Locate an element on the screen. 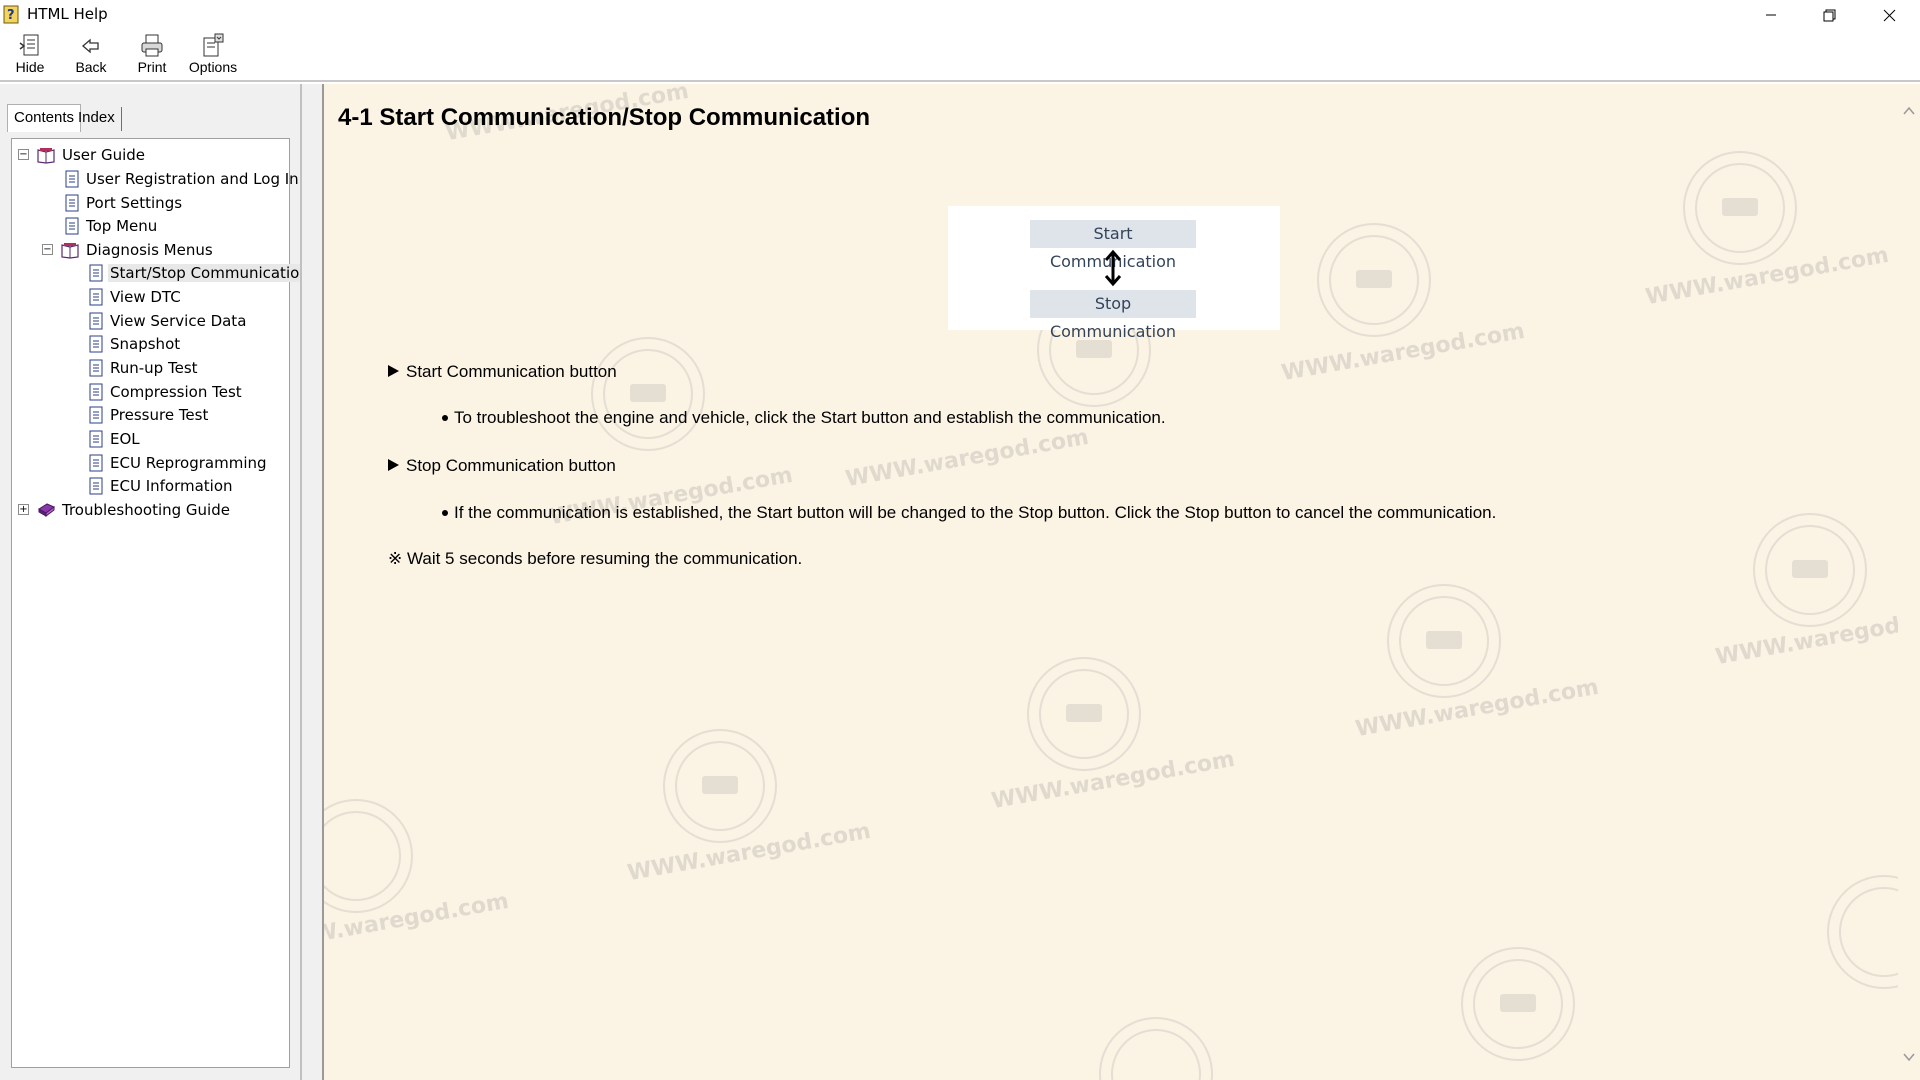 This screenshot has width=1920, height=1080. hide-pane-icon is located at coordinates (29, 45).